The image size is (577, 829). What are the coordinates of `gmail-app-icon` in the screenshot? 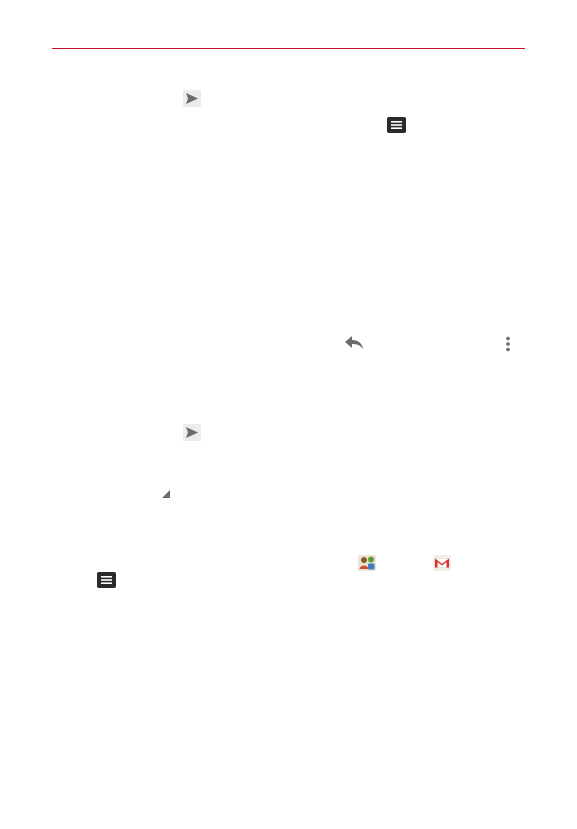 It's located at (442, 563).